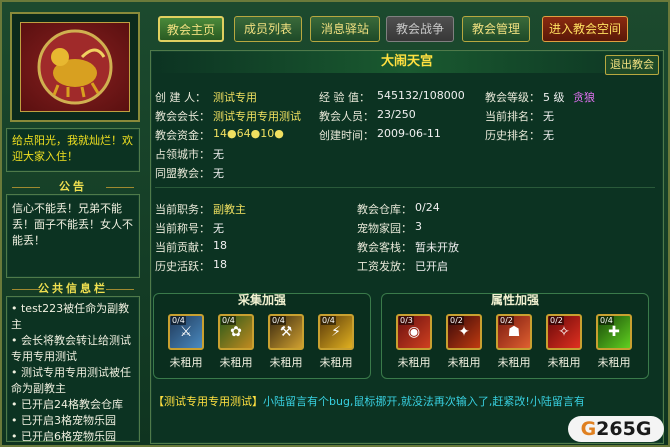 Image resolution: width=670 pixels, height=447 pixels. I want to click on position-label: 当前职务：, so click(182, 209).